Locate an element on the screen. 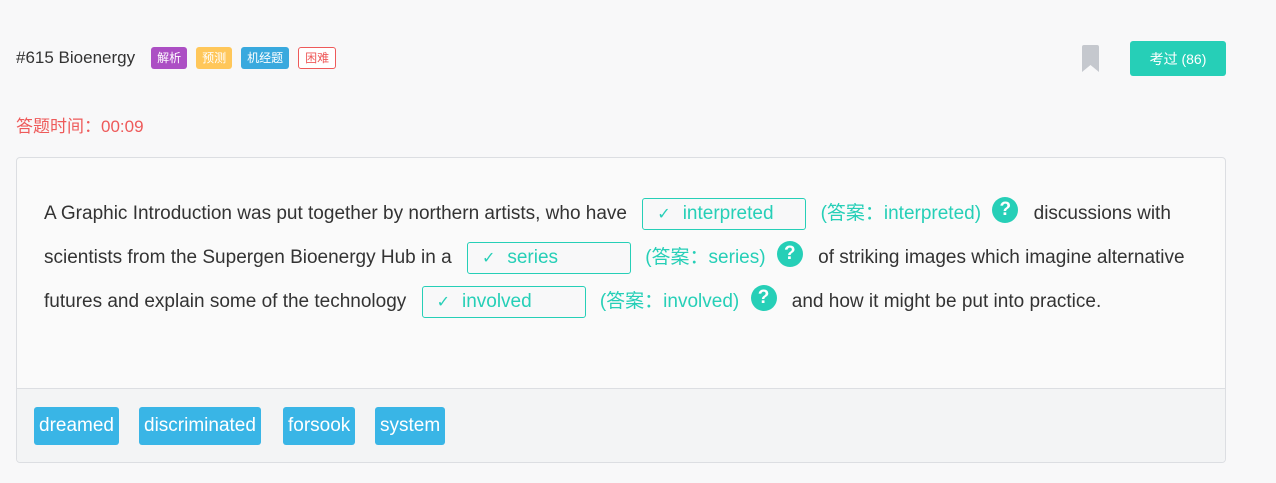  blank-value: series is located at coordinates (533, 257).